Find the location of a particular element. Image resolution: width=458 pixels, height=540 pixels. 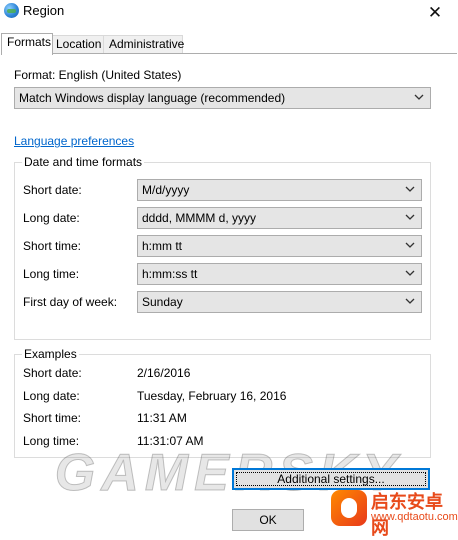

long-date-label: Long date: is located at coordinates (51, 218).